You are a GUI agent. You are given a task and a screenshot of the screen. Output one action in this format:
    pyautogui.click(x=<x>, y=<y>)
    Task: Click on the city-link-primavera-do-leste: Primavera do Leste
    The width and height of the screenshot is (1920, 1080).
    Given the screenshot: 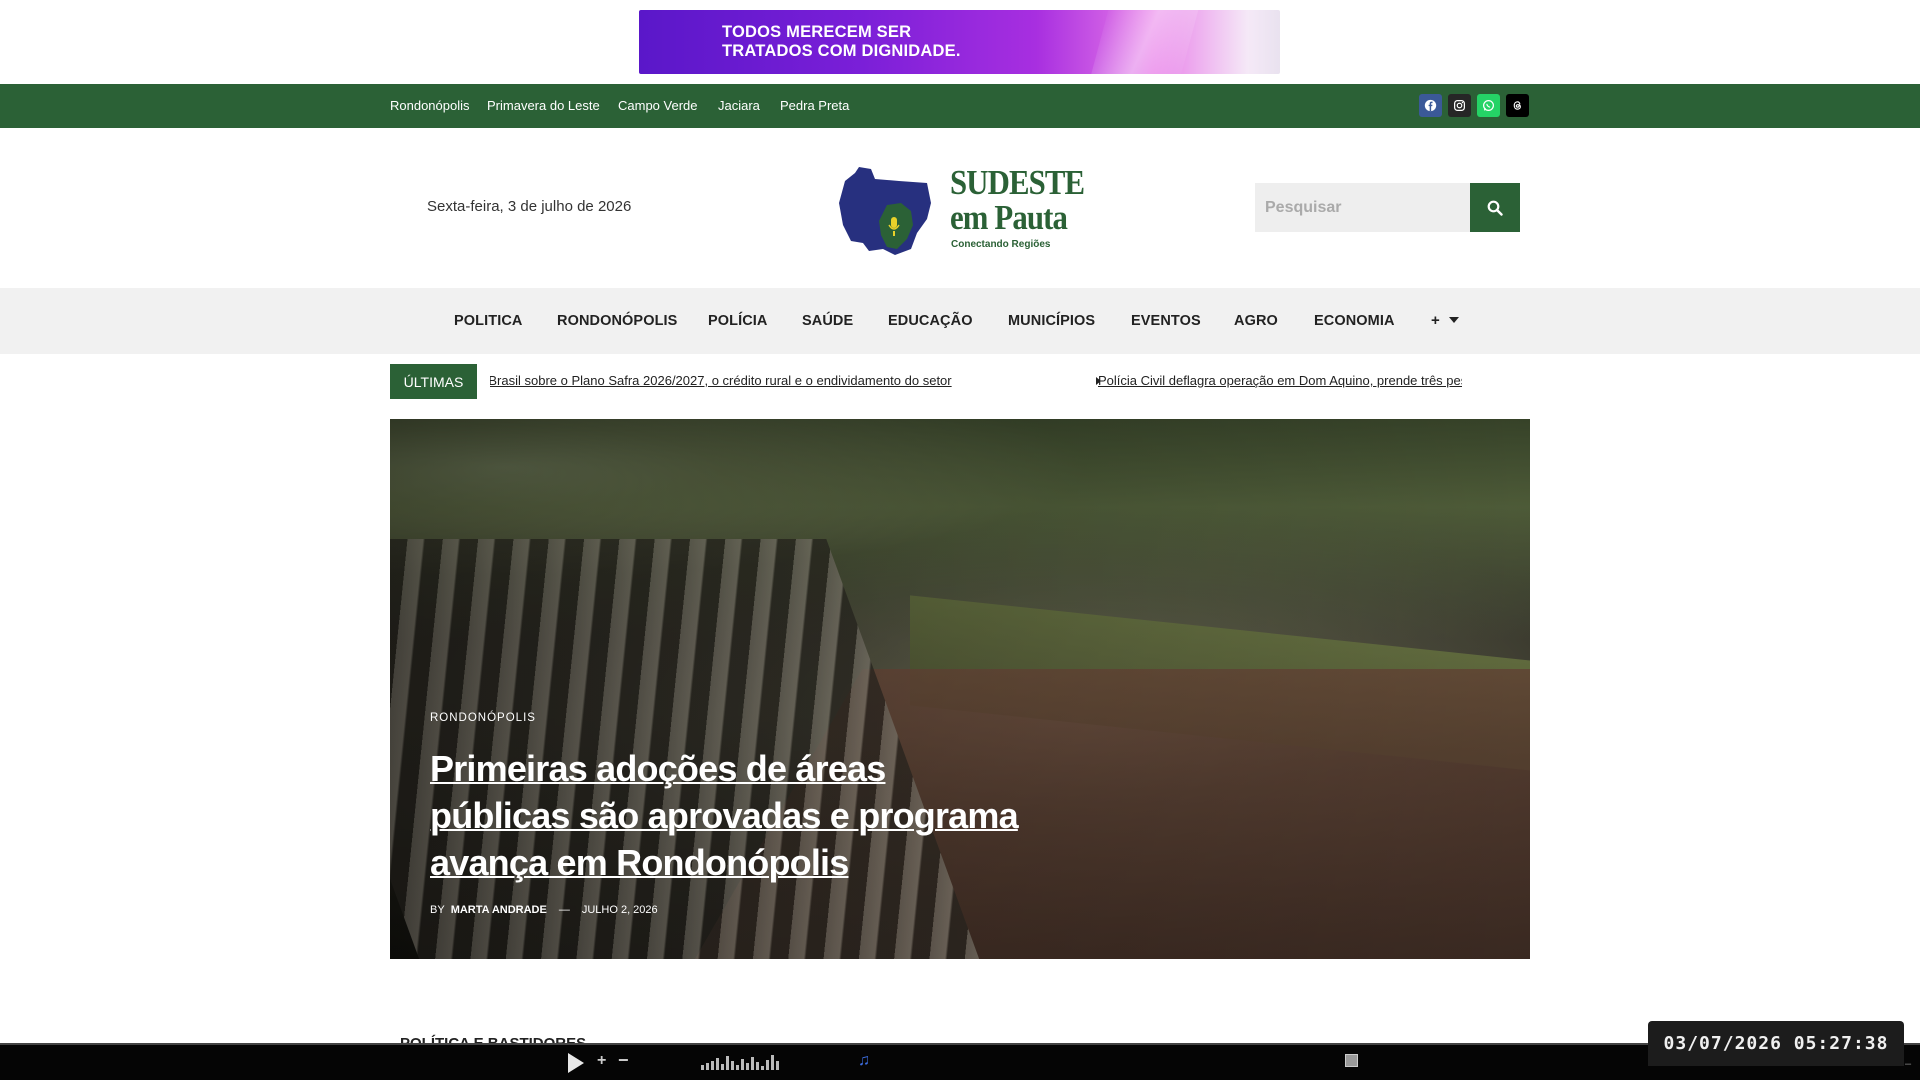 What is the action you would take?
    pyautogui.click(x=543, y=105)
    